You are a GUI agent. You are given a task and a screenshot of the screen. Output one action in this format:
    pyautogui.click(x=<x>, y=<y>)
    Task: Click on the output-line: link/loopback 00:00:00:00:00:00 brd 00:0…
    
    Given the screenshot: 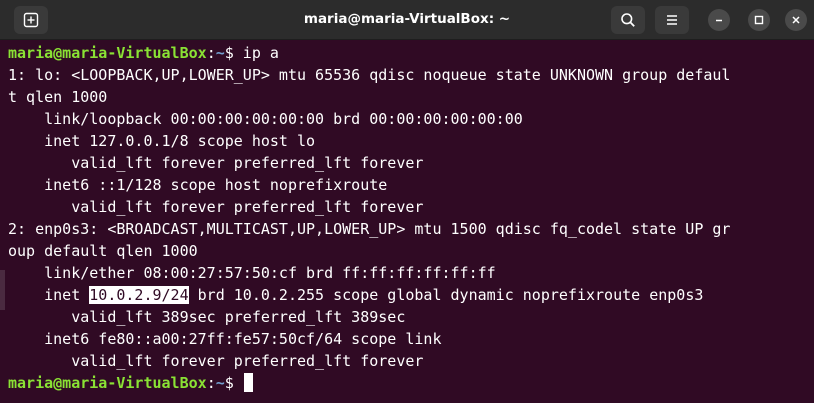 What is the action you would take?
    pyautogui.click(x=265, y=119)
    